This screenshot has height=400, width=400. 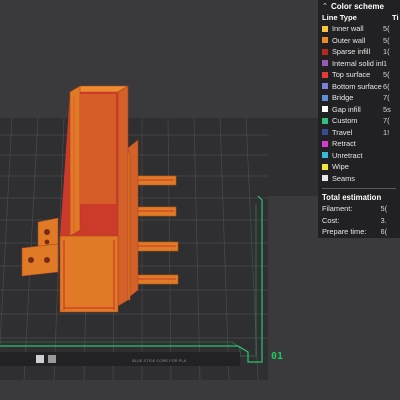 I want to click on estimation-value: 6(, so click(x=384, y=232).